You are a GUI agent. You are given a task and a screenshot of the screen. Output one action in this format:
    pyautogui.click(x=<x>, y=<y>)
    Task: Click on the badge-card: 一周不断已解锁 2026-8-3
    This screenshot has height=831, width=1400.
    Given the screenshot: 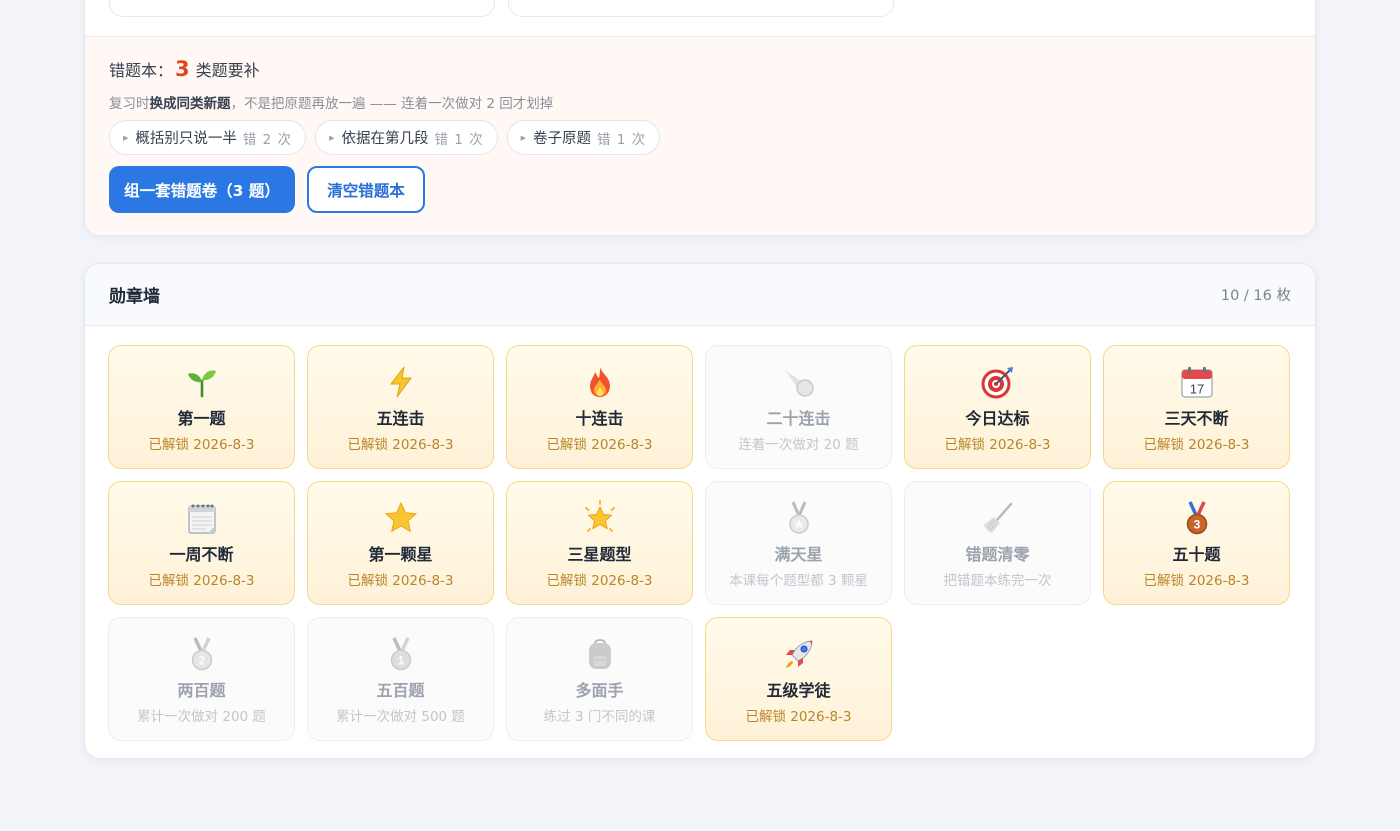 What is the action you would take?
    pyautogui.click(x=201, y=543)
    